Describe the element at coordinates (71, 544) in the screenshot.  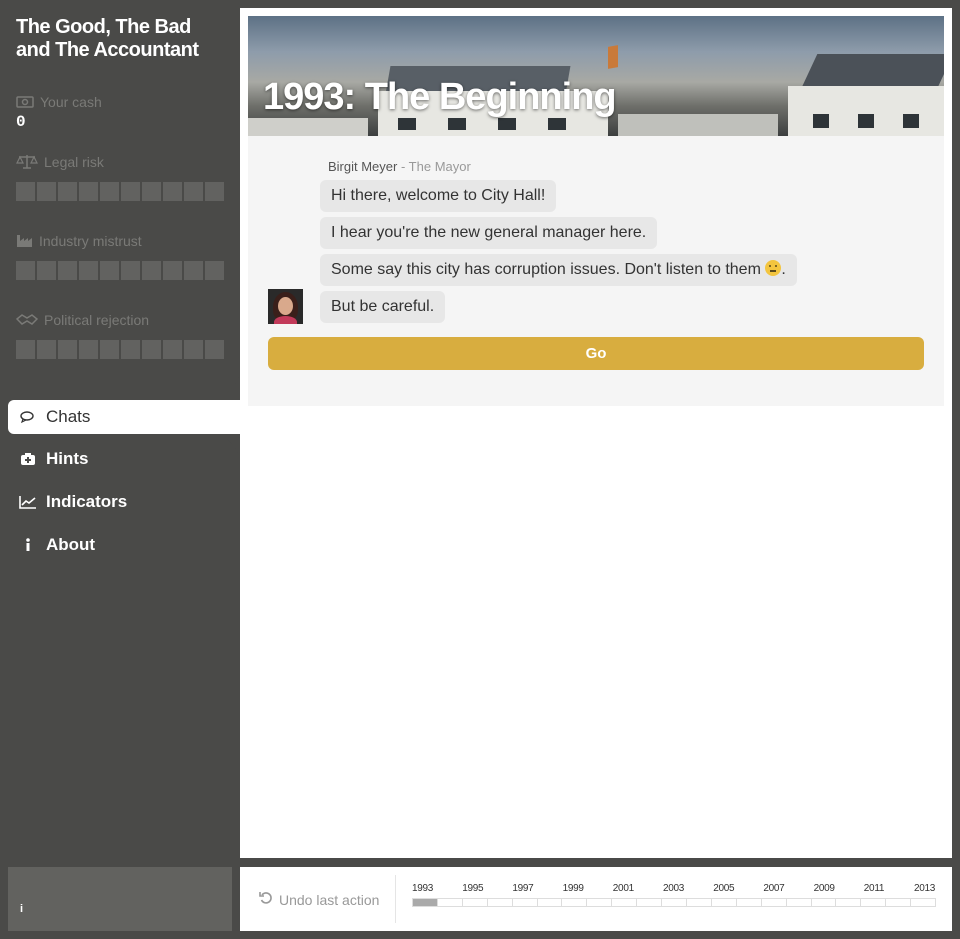
I see `nav-item-about-label: About` at that location.